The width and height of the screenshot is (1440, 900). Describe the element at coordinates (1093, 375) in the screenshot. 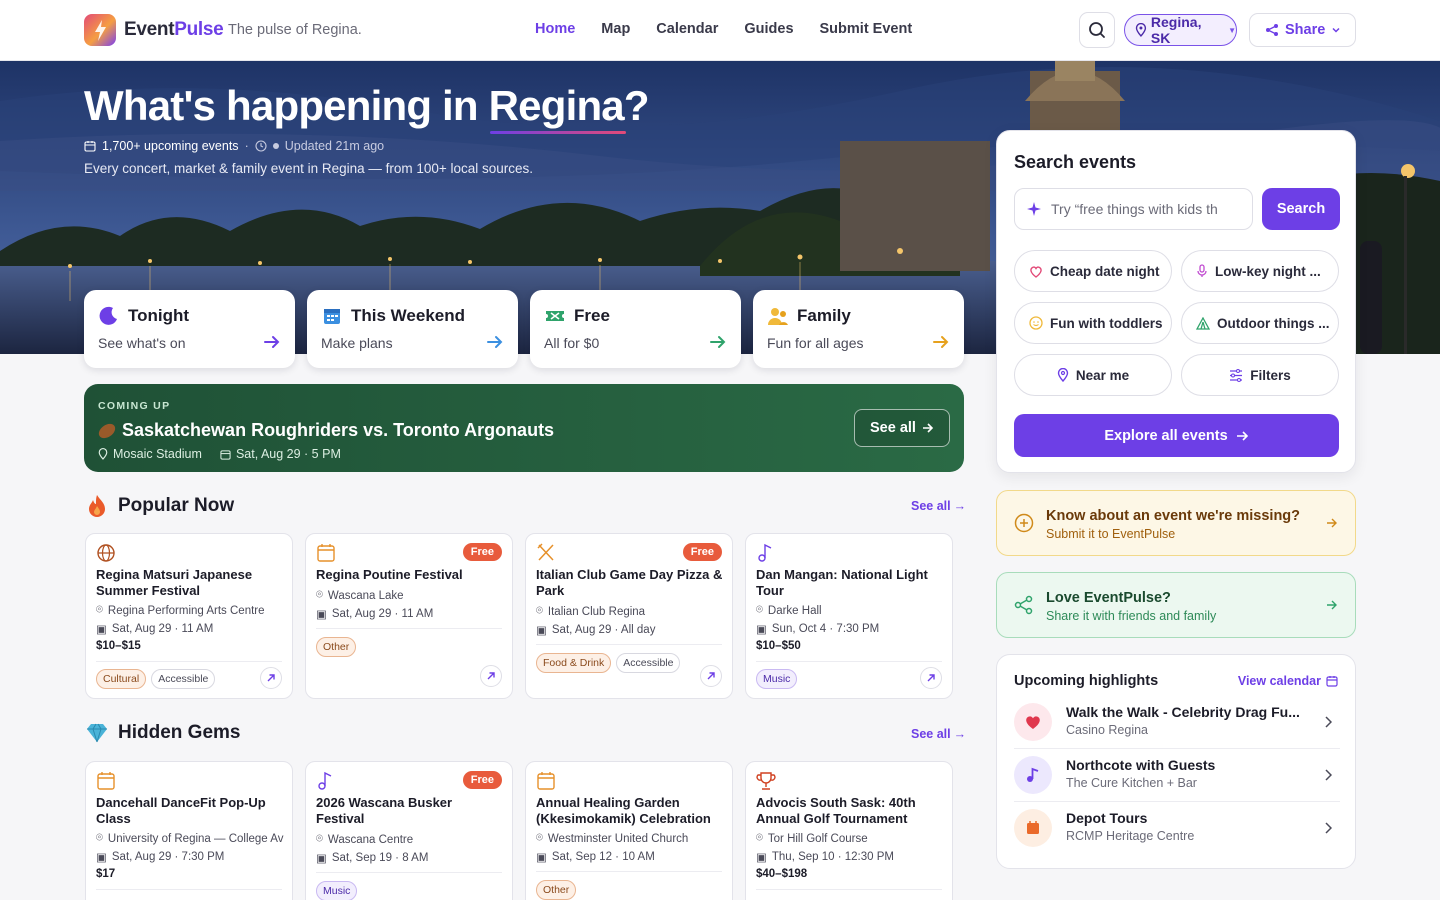

I see `chip-near-me: Near me` at that location.